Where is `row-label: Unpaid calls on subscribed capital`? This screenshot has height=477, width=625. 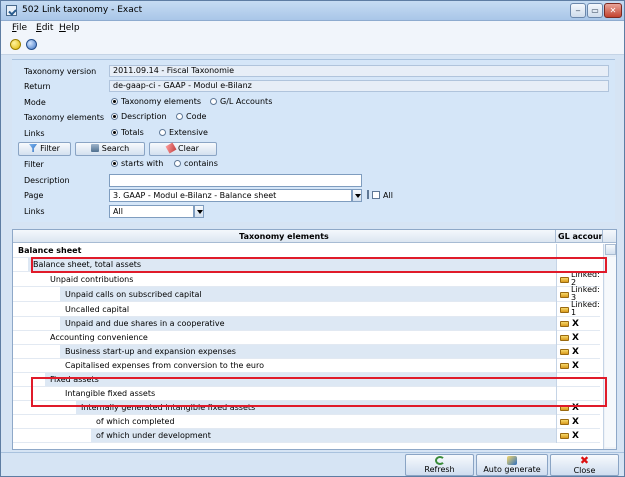 row-label: Unpaid calls on subscribed capital is located at coordinates (133, 294).